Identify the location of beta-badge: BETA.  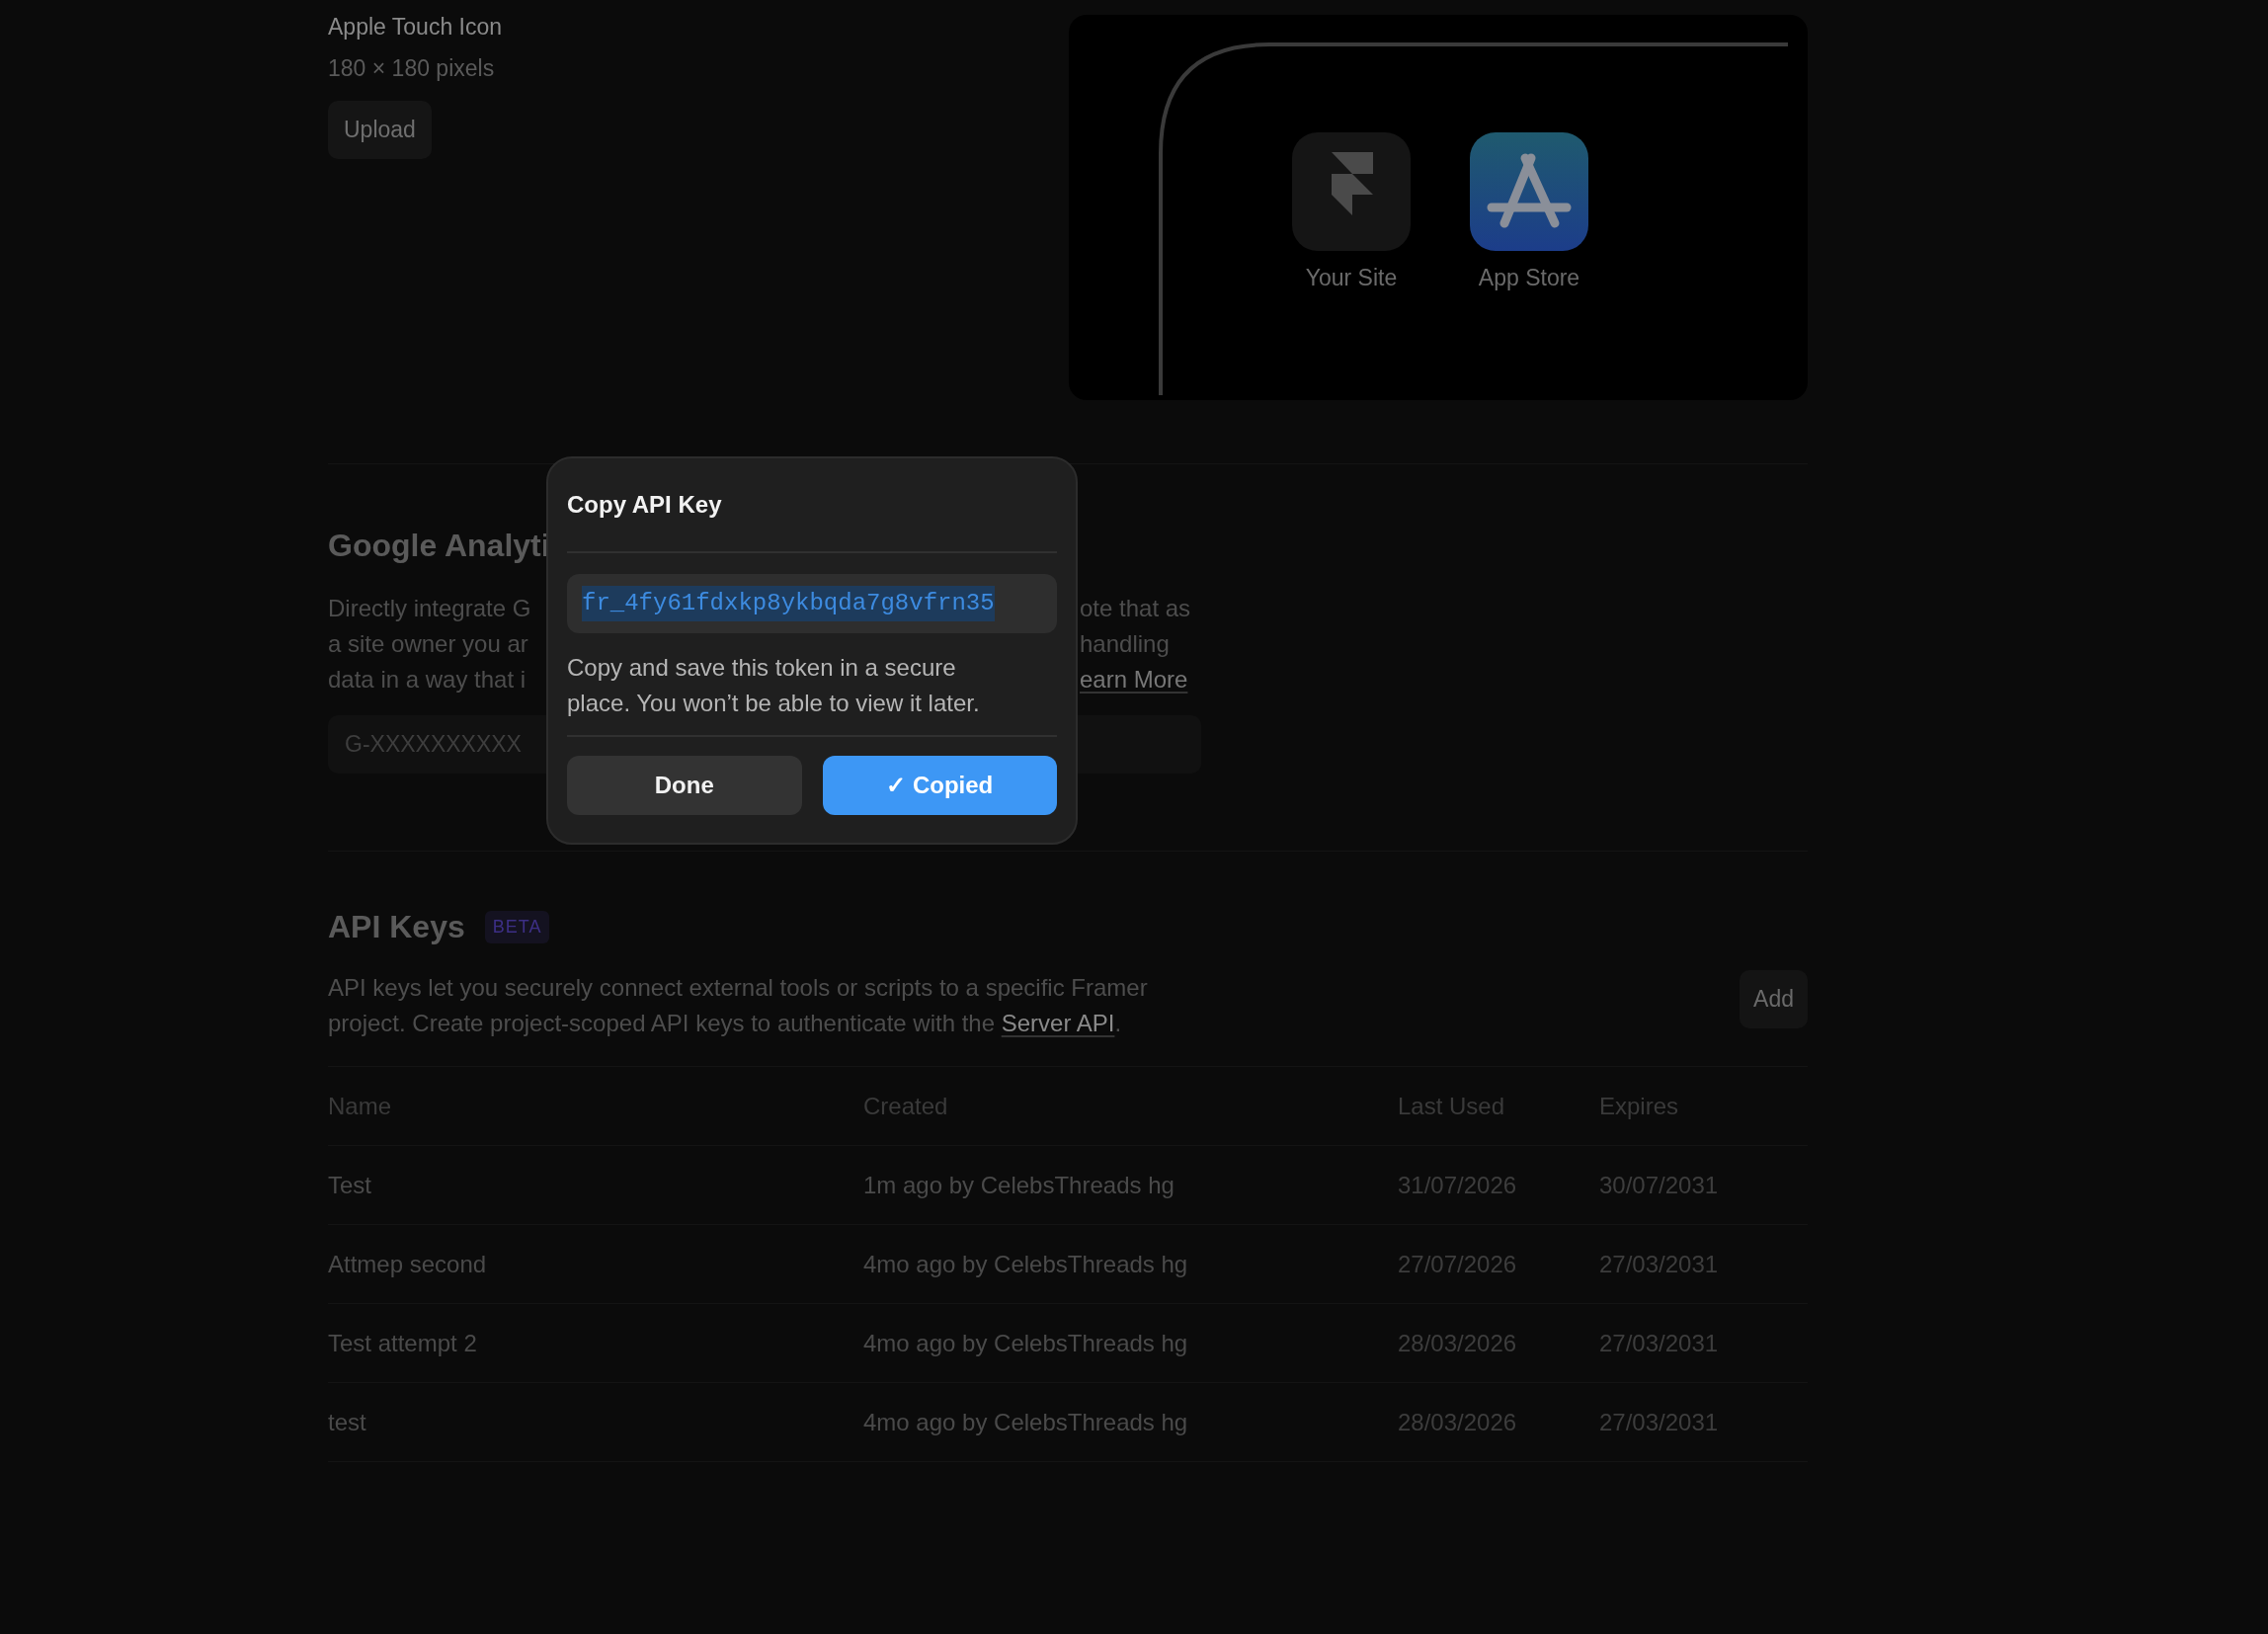
(517, 926).